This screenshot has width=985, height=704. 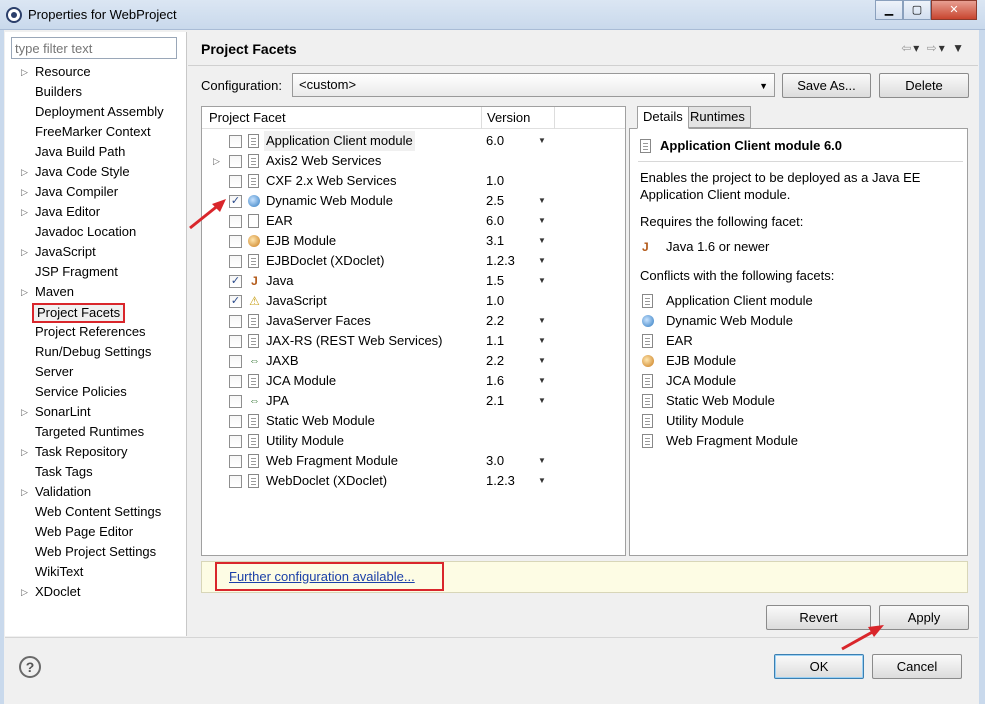 What do you see at coordinates (413, 181) in the screenshot?
I see `facet-row: CXF 2.x Web Services 1.0` at bounding box center [413, 181].